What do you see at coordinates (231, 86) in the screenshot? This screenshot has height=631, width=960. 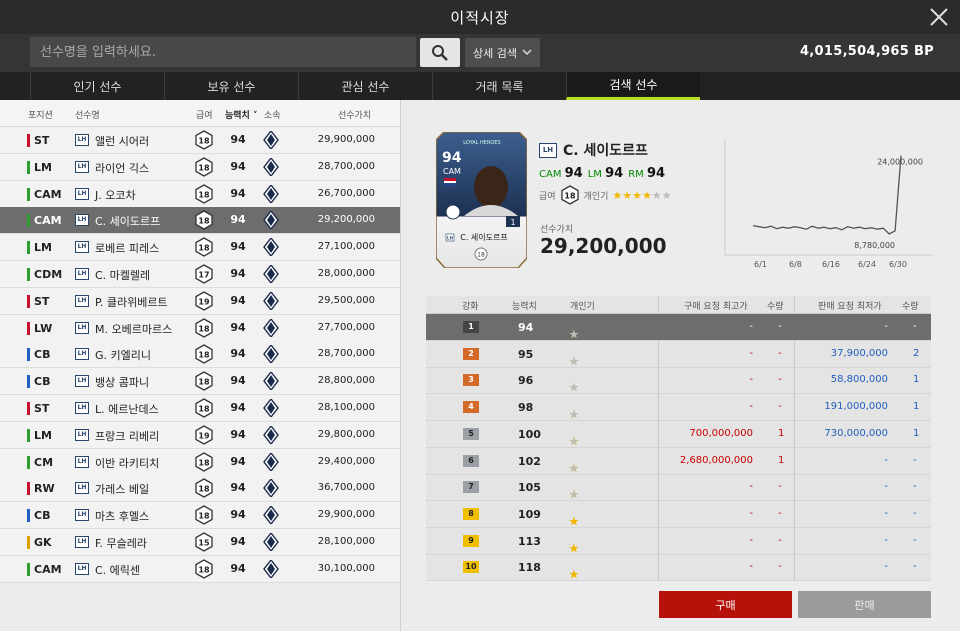 I see `tab-1: 보유 선수` at bounding box center [231, 86].